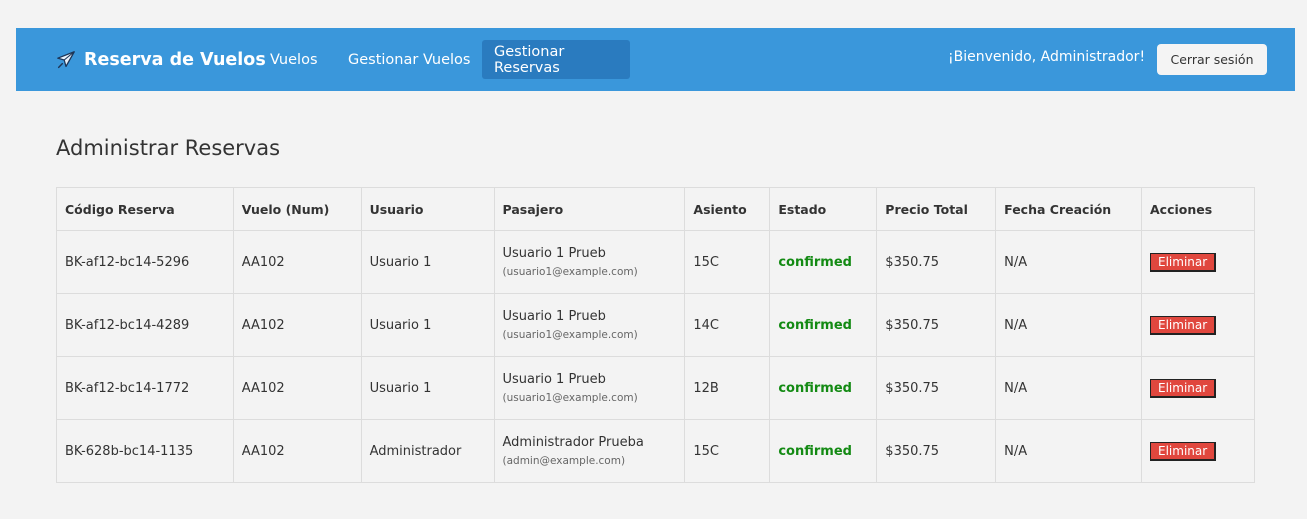 The height and width of the screenshot is (519, 1307). I want to click on header-usuario: Usuario, so click(427, 209).